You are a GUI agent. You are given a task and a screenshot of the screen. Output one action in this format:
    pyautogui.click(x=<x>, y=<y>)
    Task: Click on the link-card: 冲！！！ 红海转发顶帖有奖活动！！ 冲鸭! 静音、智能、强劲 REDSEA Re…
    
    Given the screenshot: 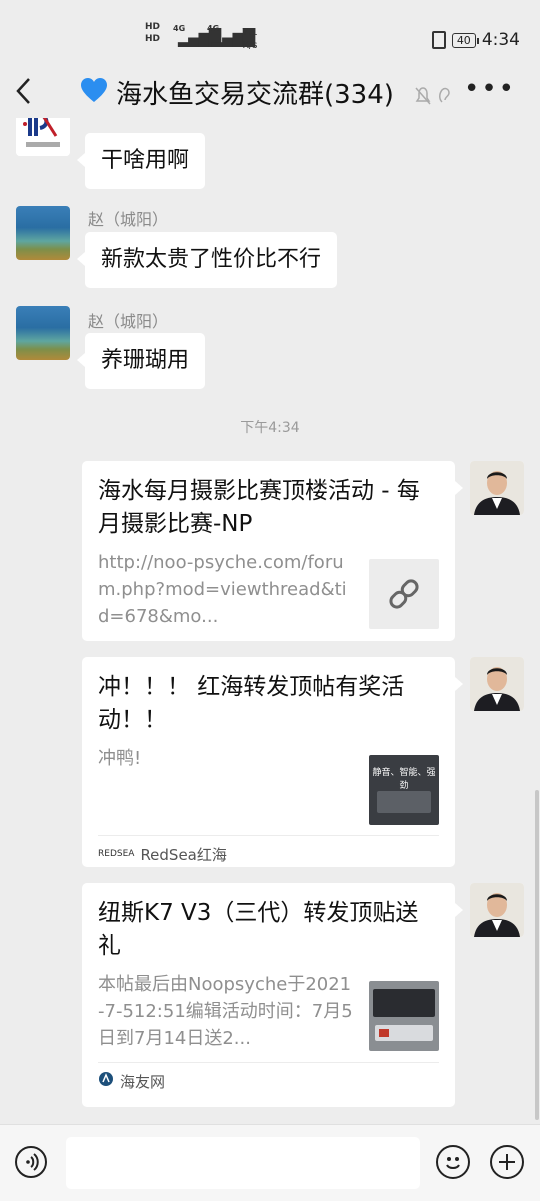 What is the action you would take?
    pyautogui.click(x=272, y=762)
    